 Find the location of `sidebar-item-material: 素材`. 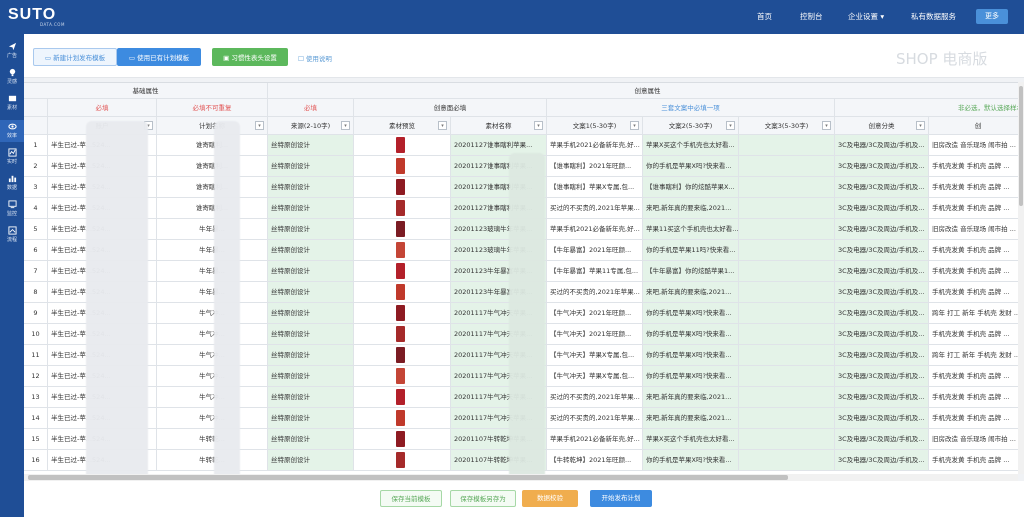

sidebar-item-material: 素材 is located at coordinates (12, 104).